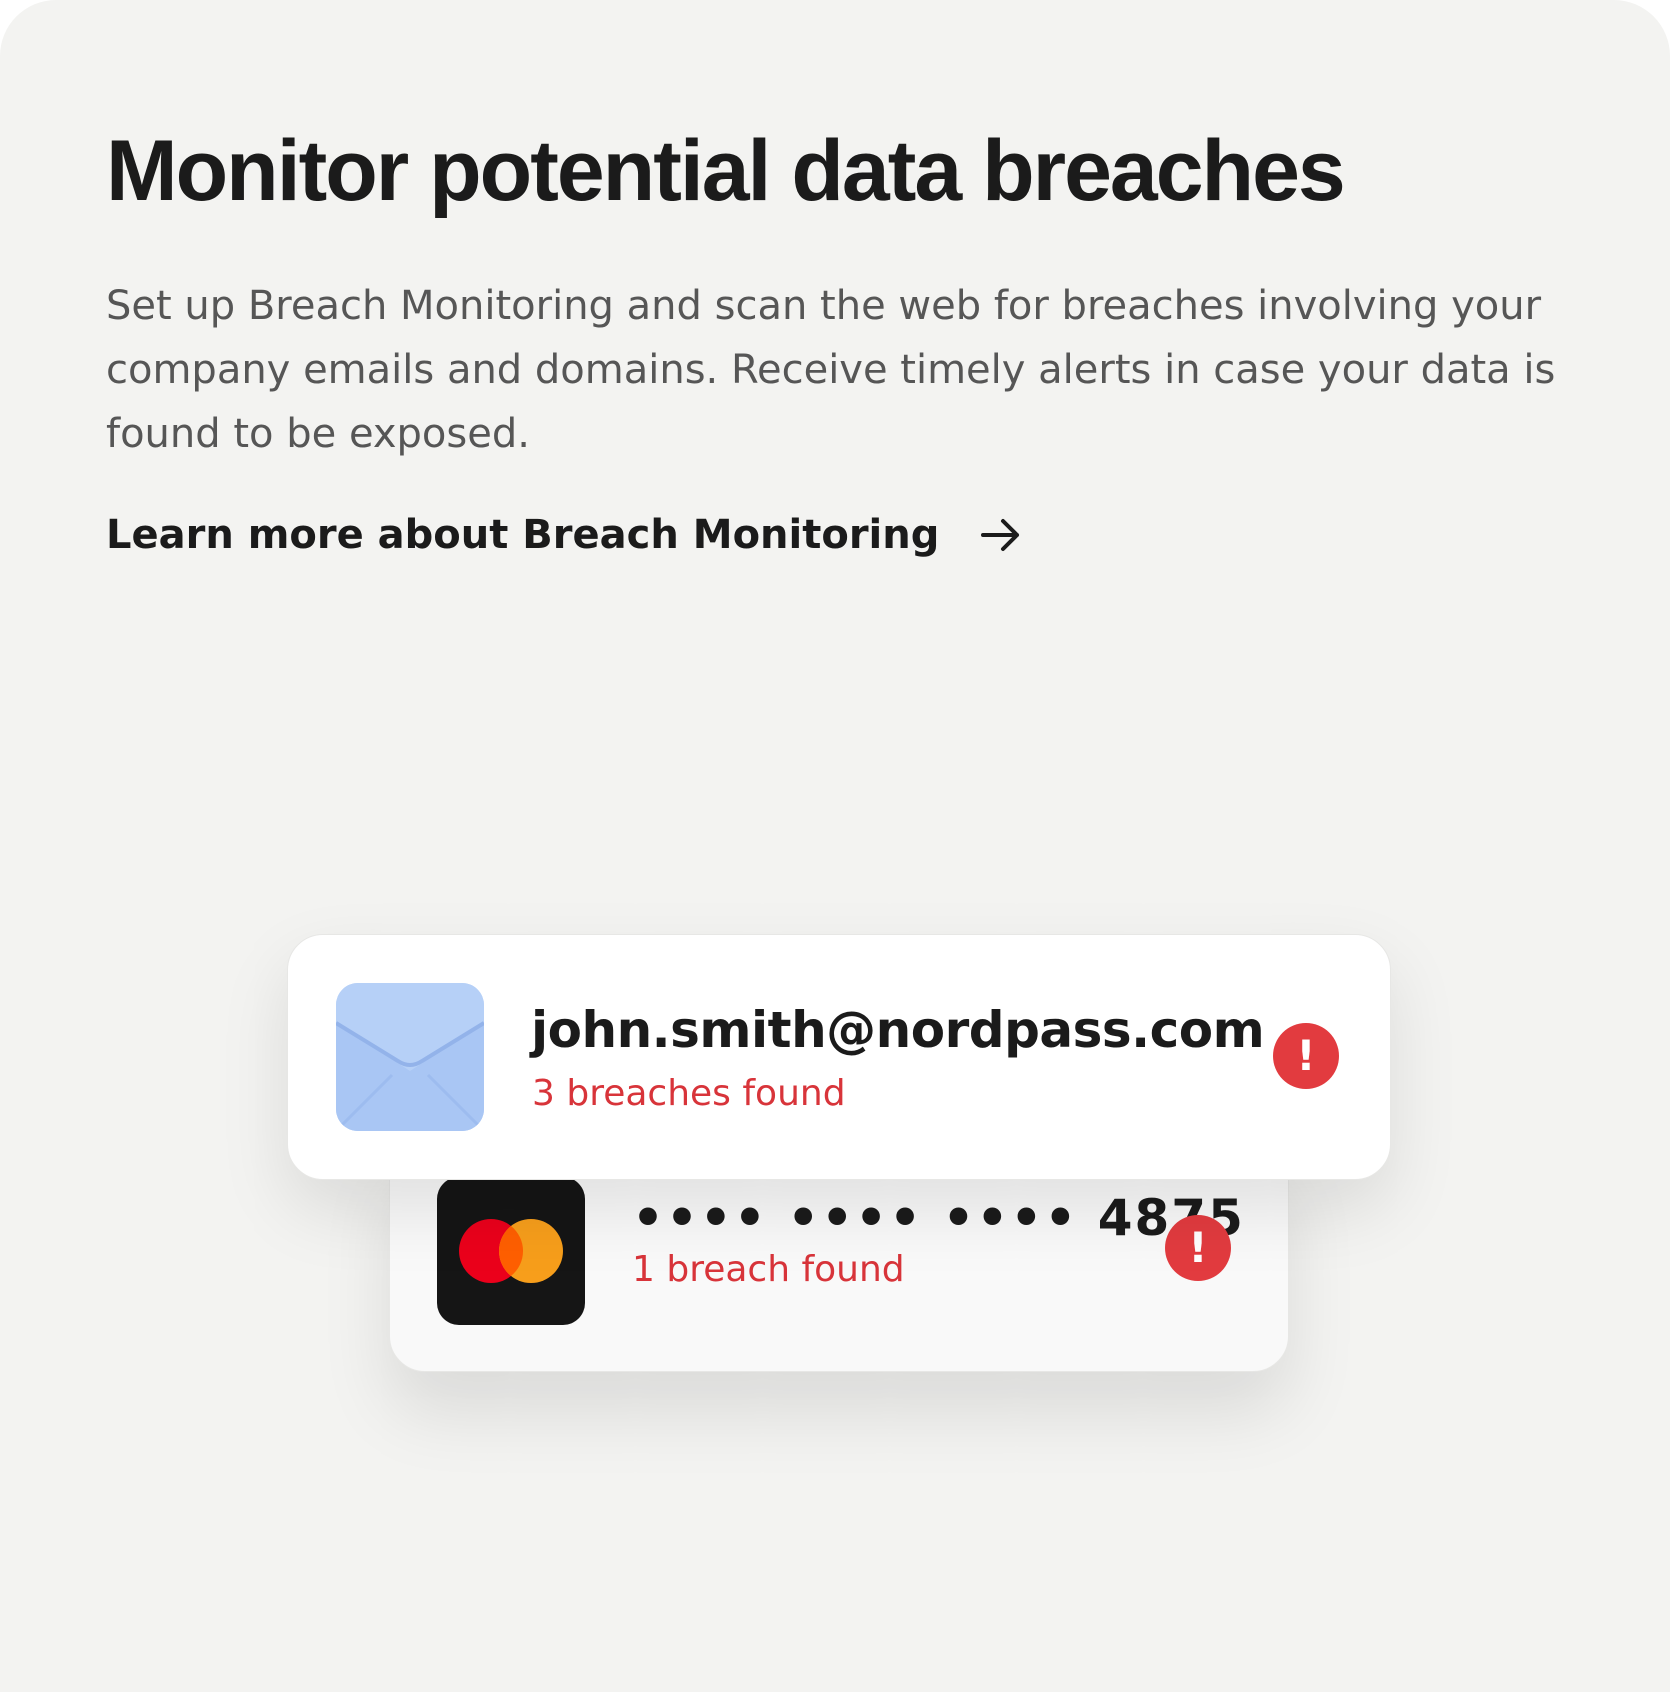 The height and width of the screenshot is (1692, 1670). I want to click on breach-count: 3 breaches found, so click(689, 1093).